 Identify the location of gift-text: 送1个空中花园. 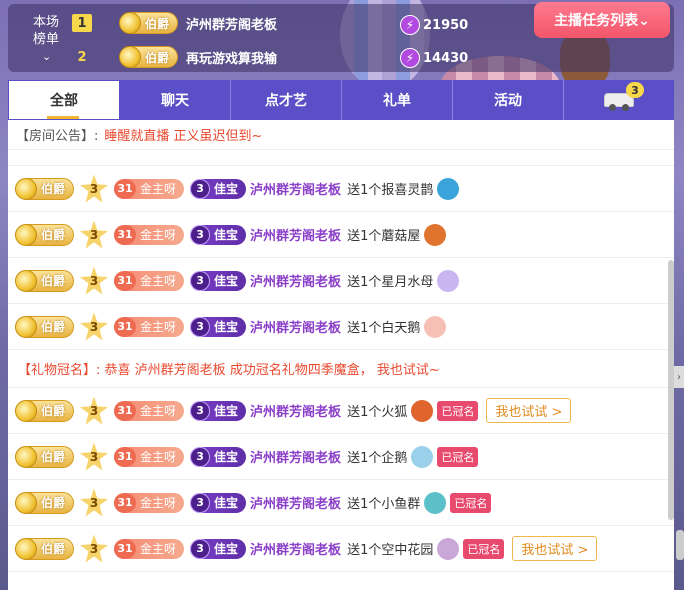
(390, 550).